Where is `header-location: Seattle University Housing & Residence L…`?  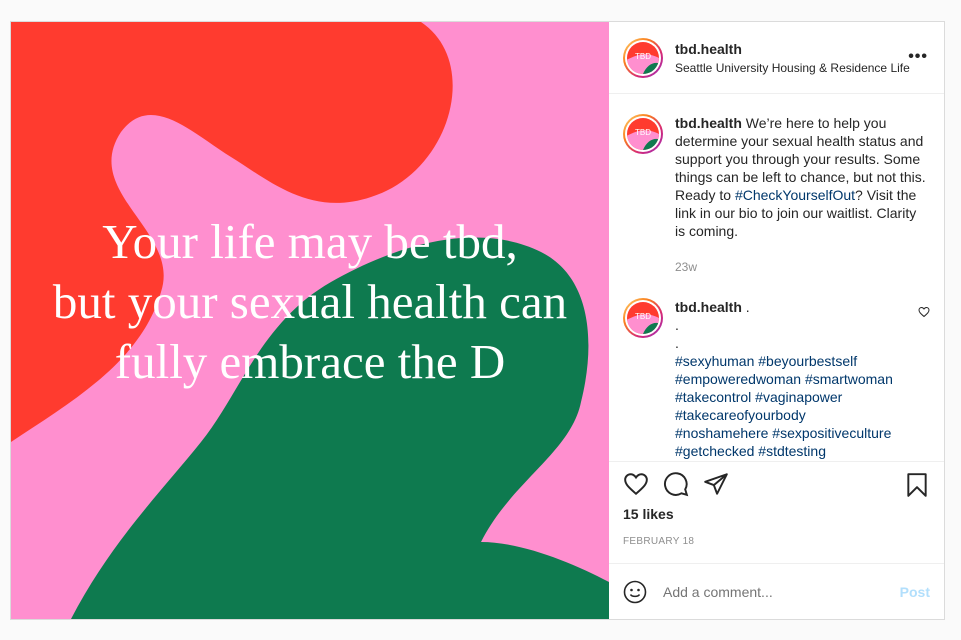 header-location: Seattle University Housing & Residence L… is located at coordinates (792, 68).